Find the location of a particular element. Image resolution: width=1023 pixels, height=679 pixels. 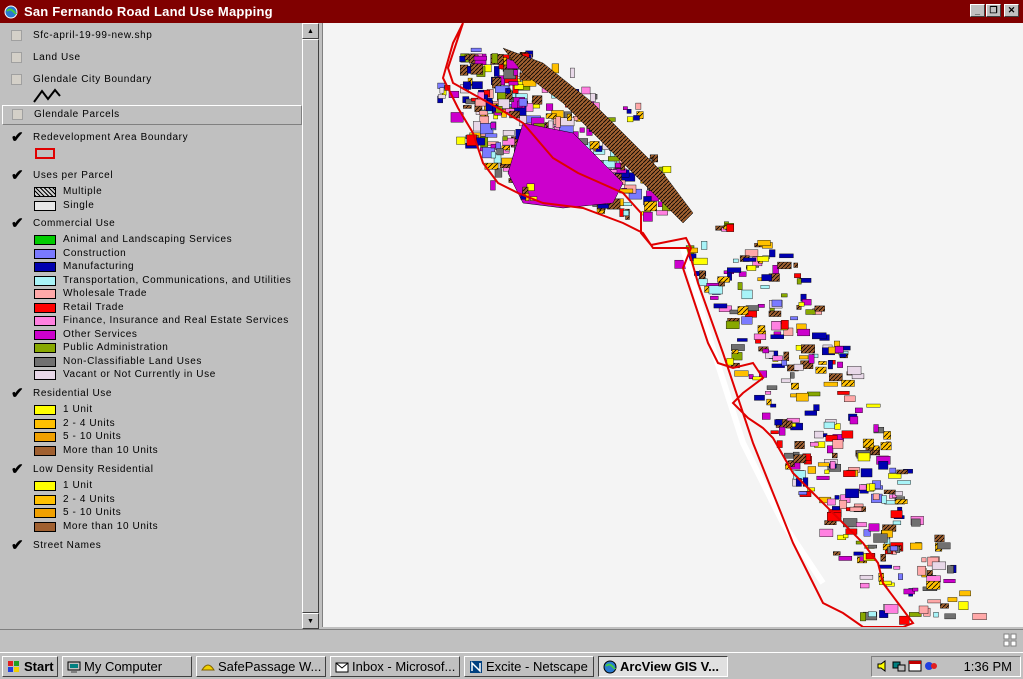

toc-layer-redevelopment-area-boundary: ✔ Redevelopment Area Boundary is located at coordinates (152, 138).